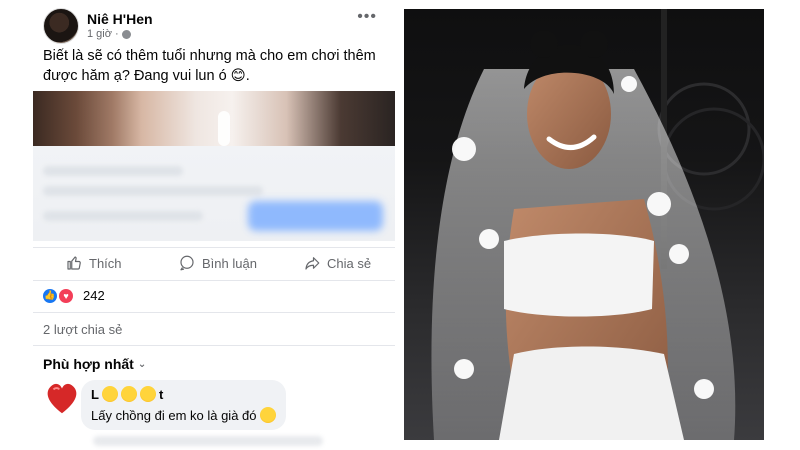  What do you see at coordinates (213, 26) in the screenshot?
I see `post-header: Niê H'Hen 1 giờ · •••` at bounding box center [213, 26].